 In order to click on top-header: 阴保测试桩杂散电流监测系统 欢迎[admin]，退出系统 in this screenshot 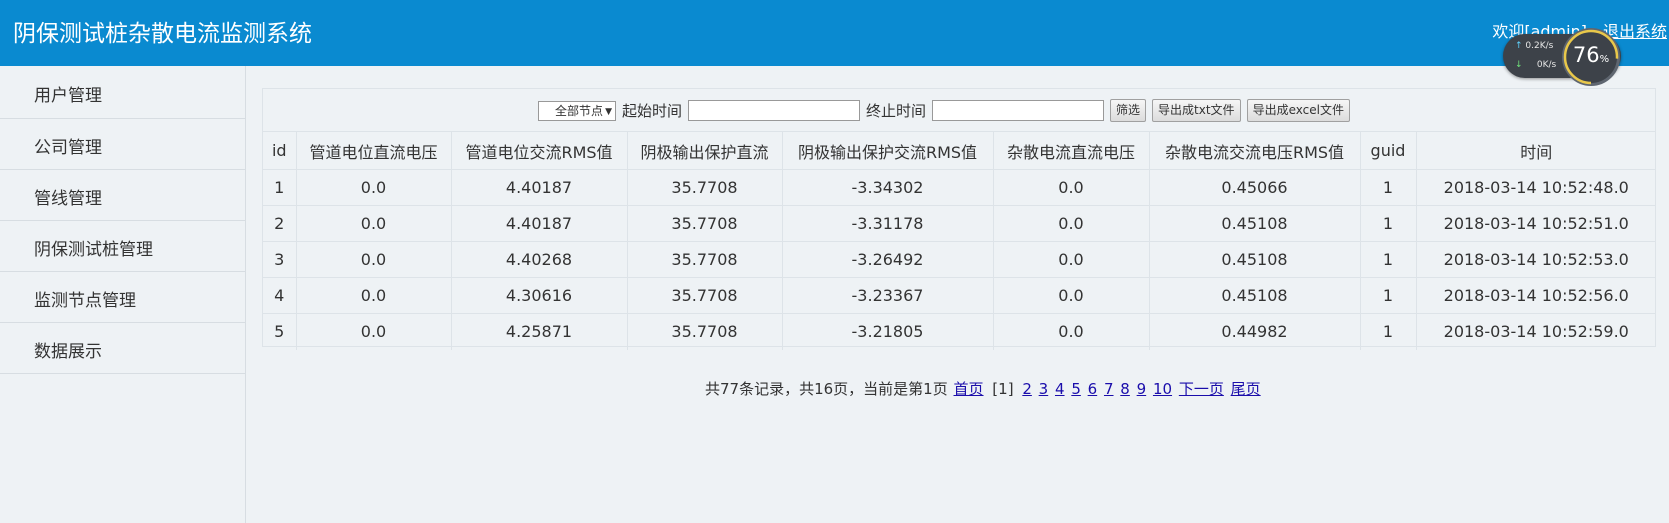, I will do `click(834, 33)`.